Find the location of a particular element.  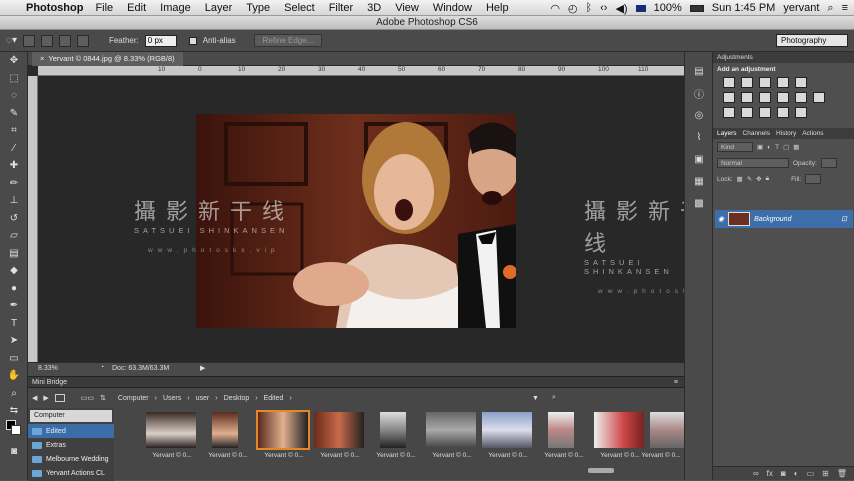

lasso-icon: ◌ is located at coordinates (14, 96).